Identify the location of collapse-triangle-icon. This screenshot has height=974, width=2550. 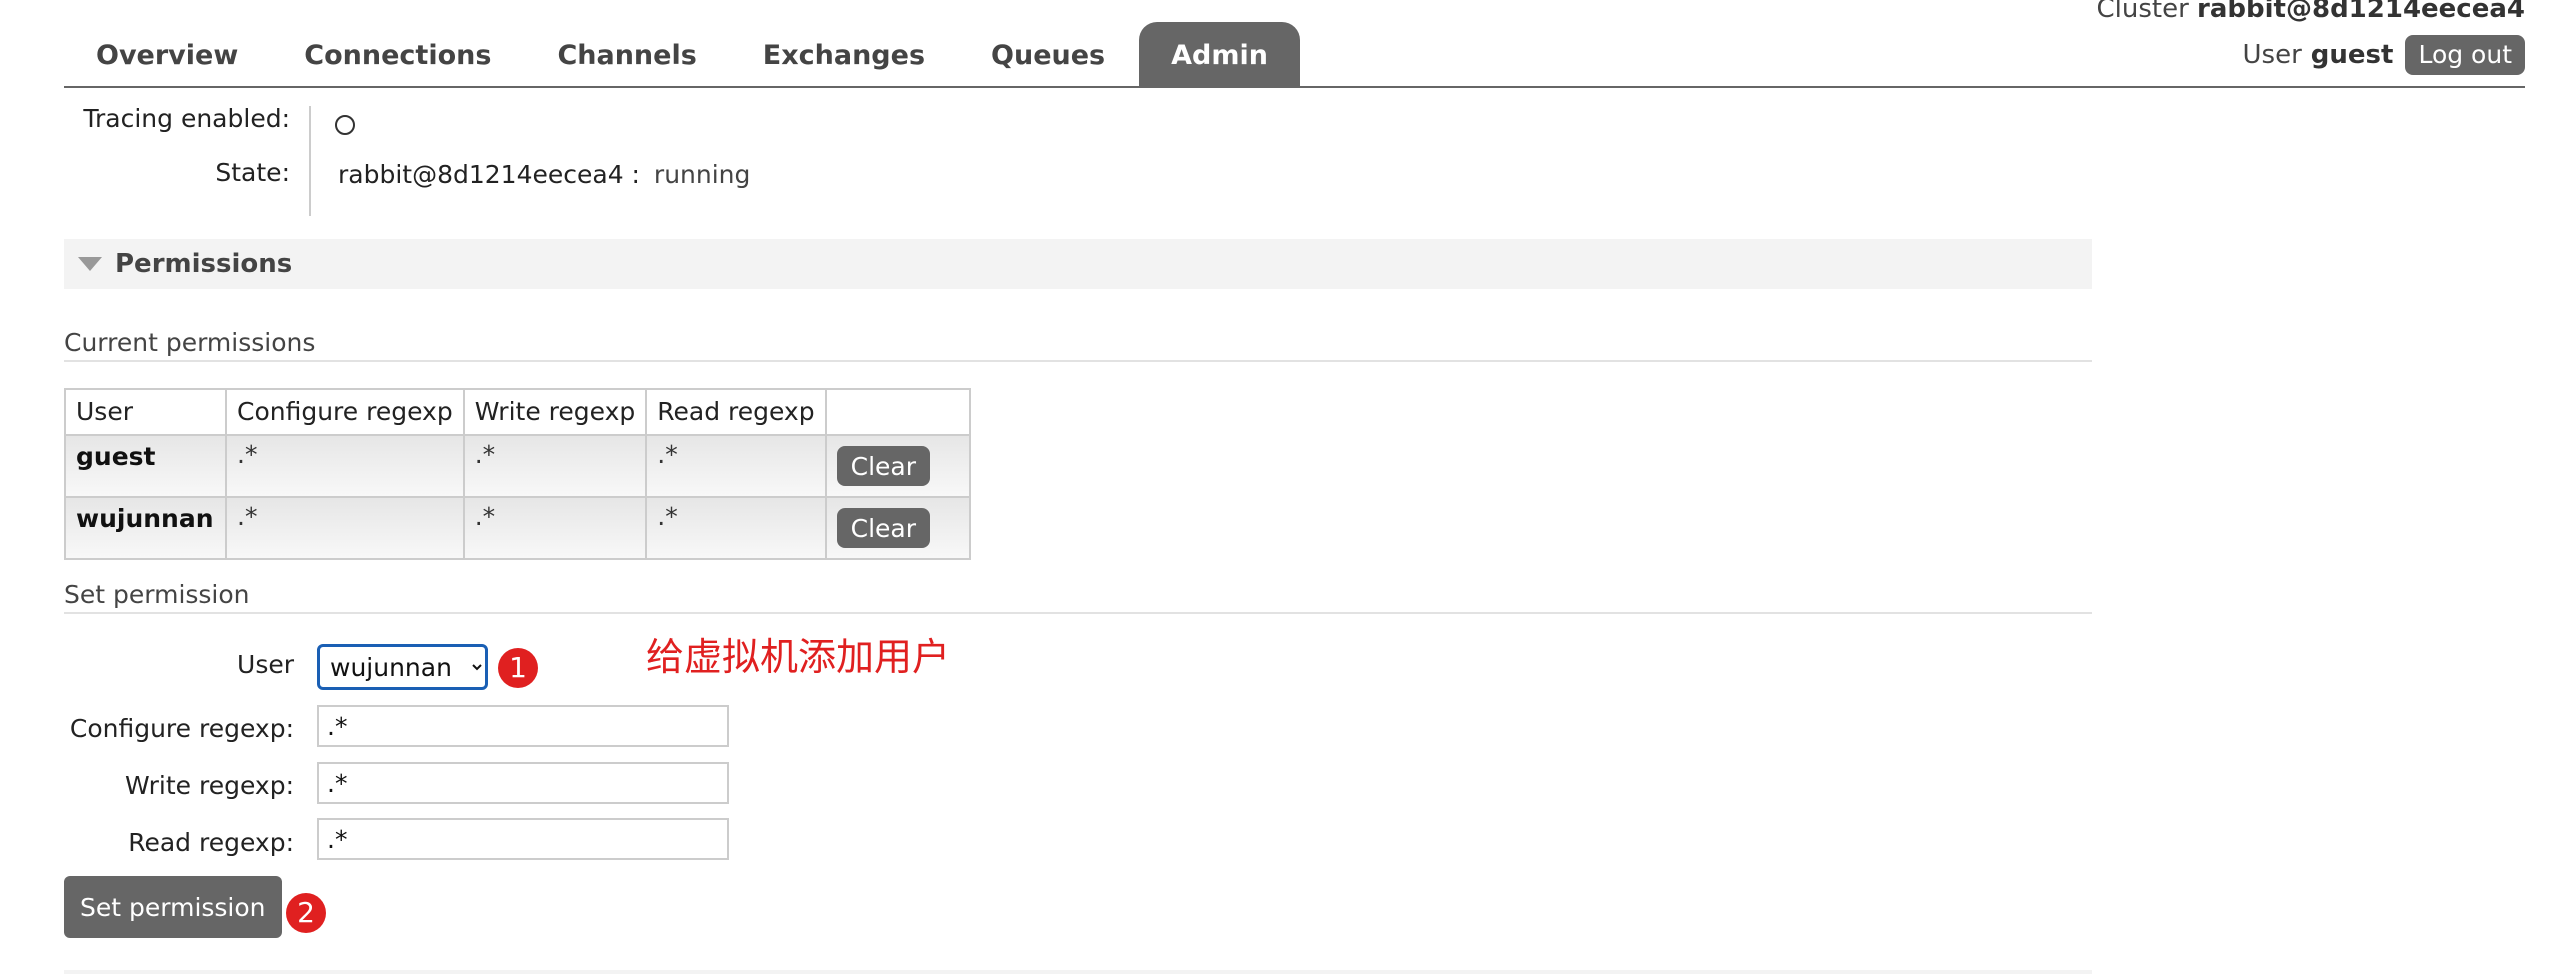
(90, 264).